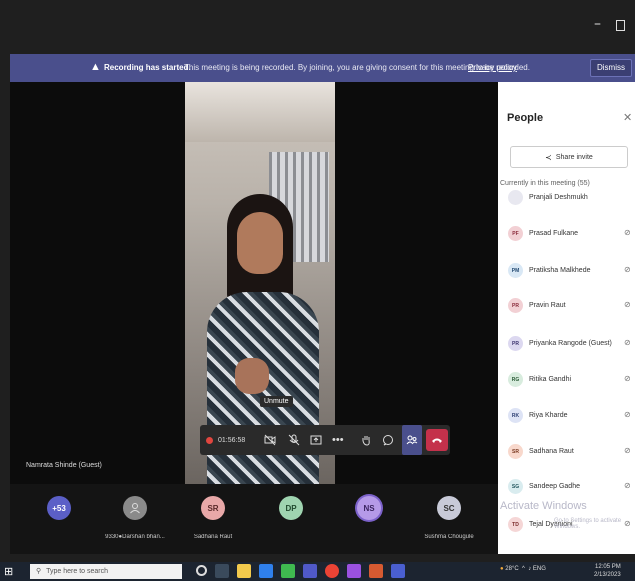  I want to click on person-name: Sadhana Raut, so click(551, 451).